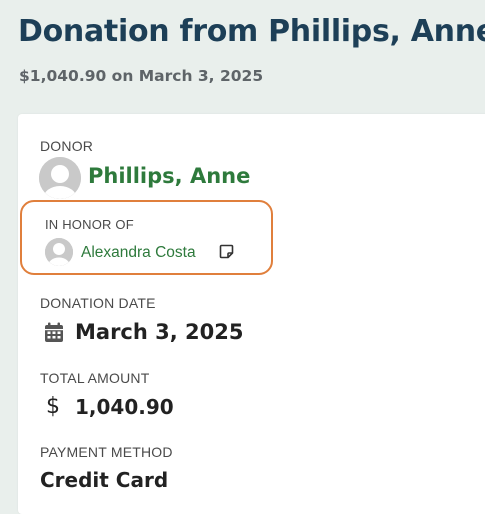  What do you see at coordinates (59, 252) in the screenshot?
I see `honoree-avatar-icon` at bounding box center [59, 252].